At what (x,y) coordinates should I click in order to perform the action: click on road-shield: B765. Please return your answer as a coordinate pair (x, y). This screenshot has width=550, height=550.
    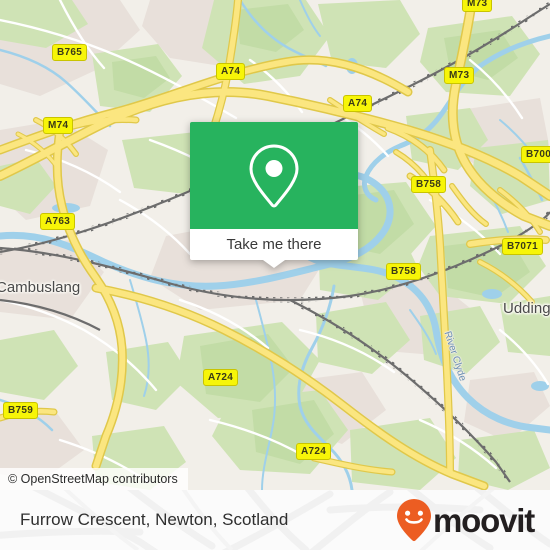
    Looking at the image, I should click on (70, 52).